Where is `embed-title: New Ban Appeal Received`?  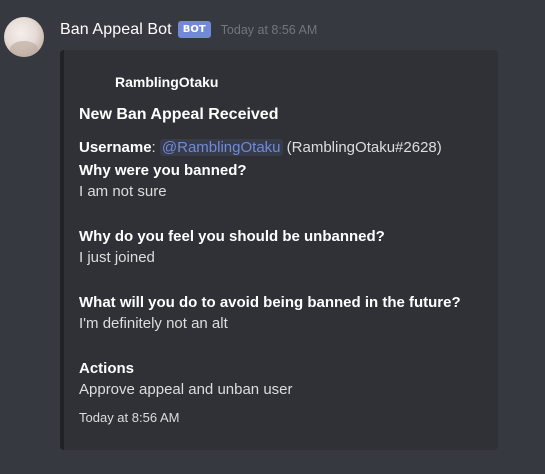
embed-title: New Ban Appeal Received is located at coordinates (179, 114).